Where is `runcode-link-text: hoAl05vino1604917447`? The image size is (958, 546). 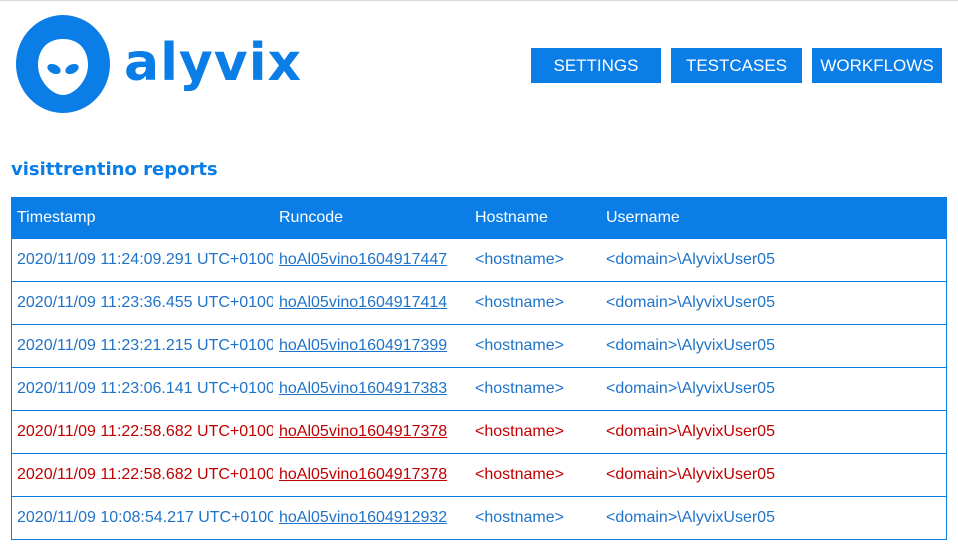 runcode-link-text: hoAl05vino1604917447 is located at coordinates (363, 260).